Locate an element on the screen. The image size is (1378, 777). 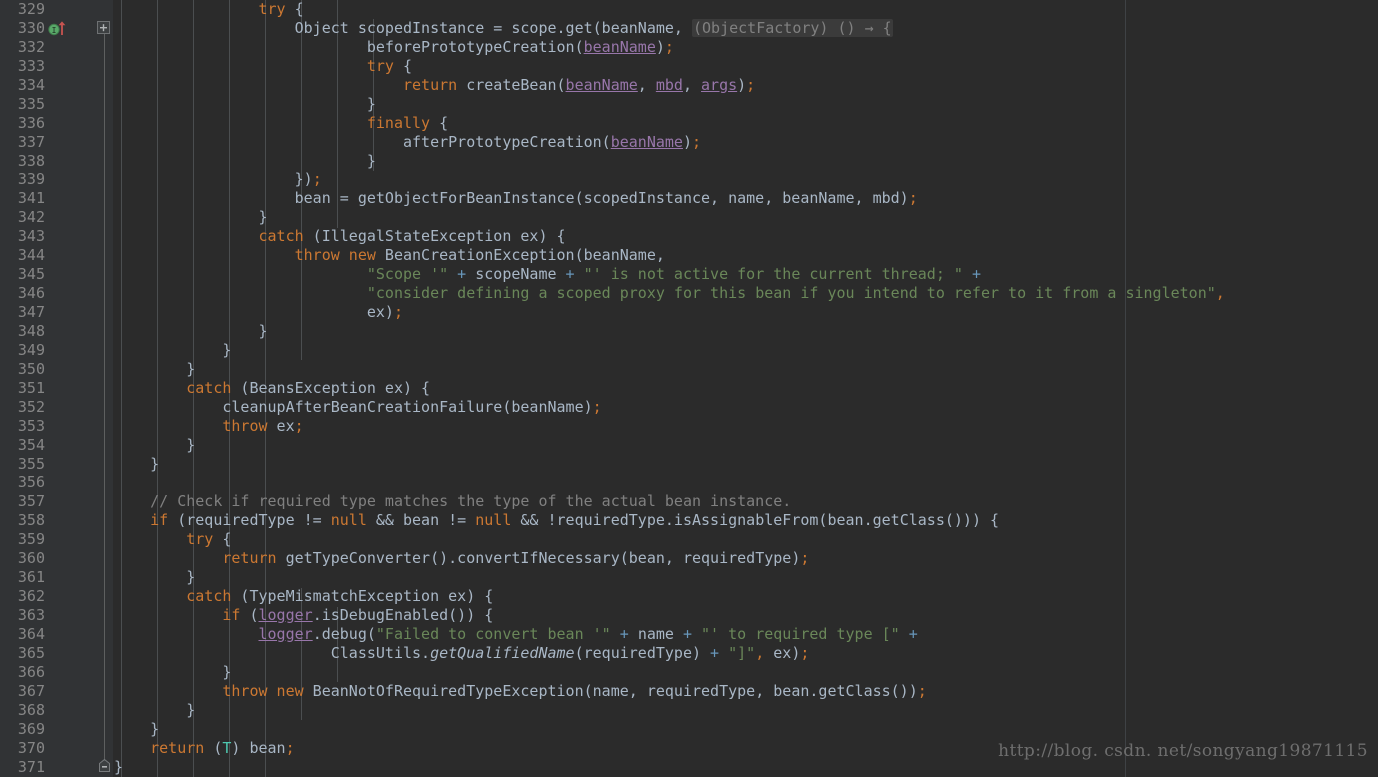
line-number: 355 is located at coordinates (31, 463).